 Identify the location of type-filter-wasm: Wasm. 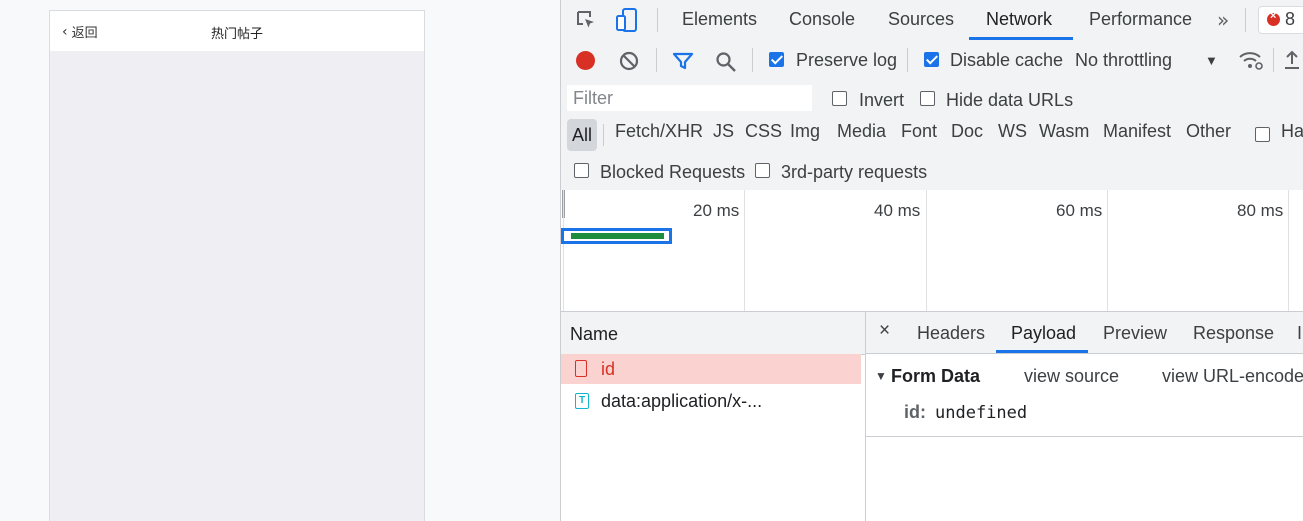
(1064, 131).